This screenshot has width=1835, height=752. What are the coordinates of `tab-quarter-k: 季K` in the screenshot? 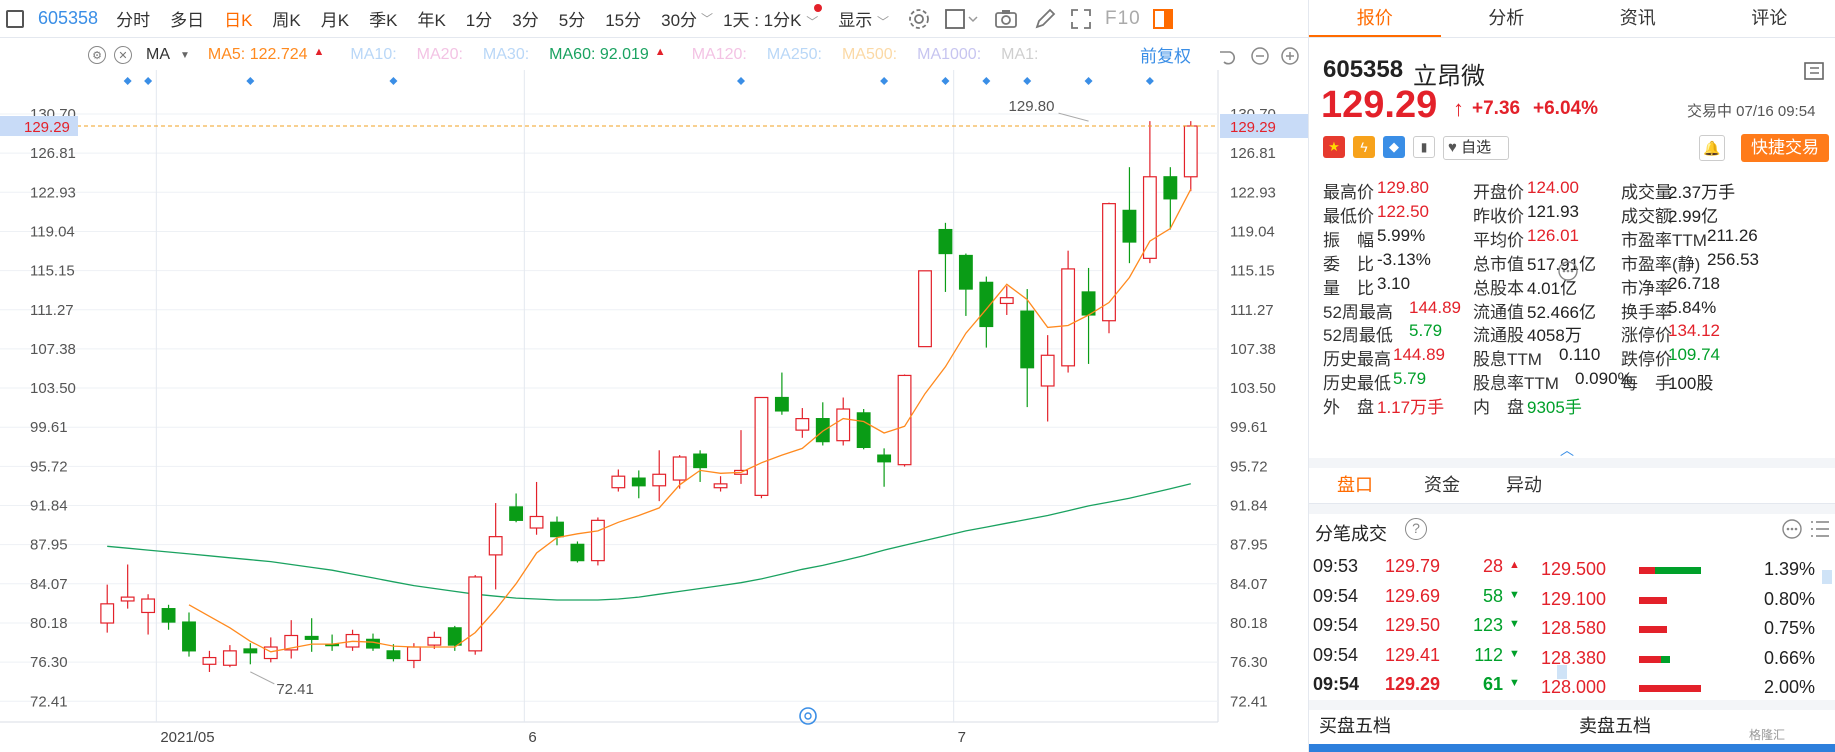 It's located at (383, 18).